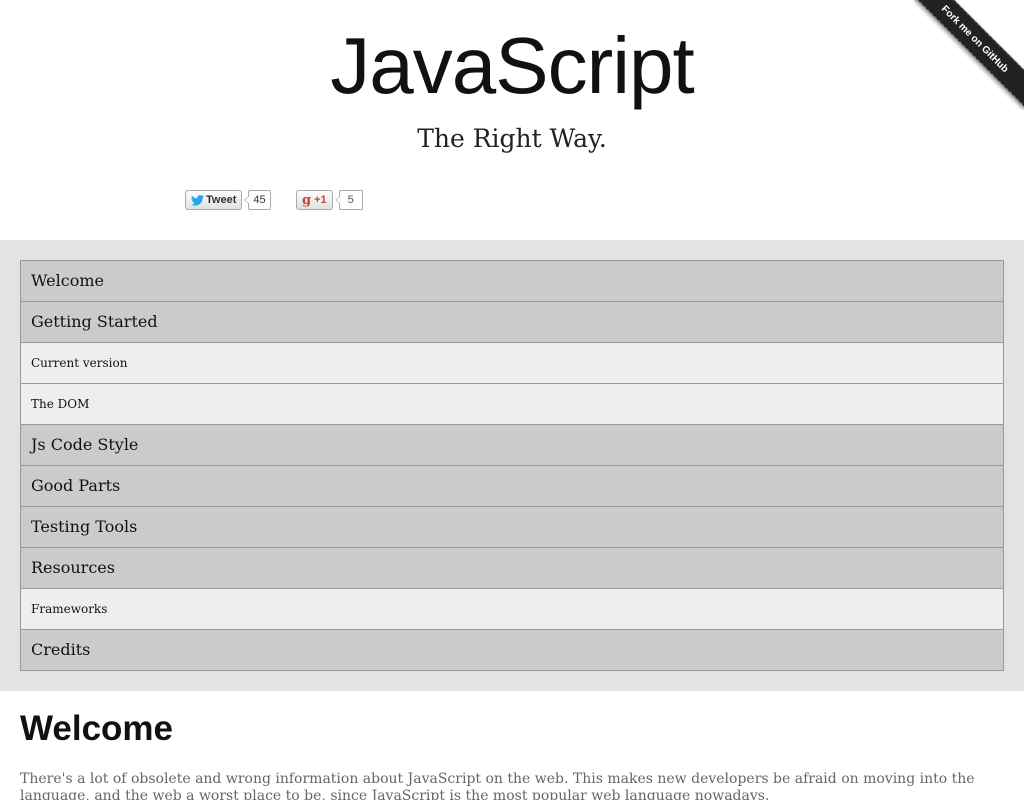 The image size is (1024, 800). I want to click on nav-item-getting-started: Getting Started, so click(512, 321).